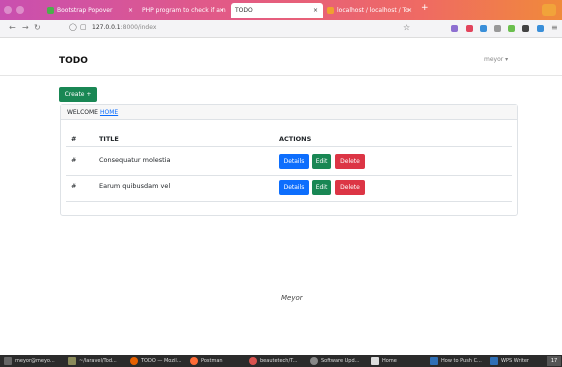  What do you see at coordinates (194, 361) in the screenshot?
I see `postman-icon` at bounding box center [194, 361].